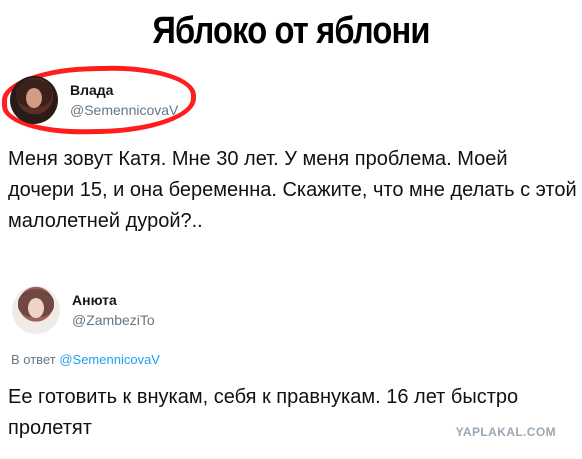  Describe the element at coordinates (291, 31) in the screenshot. I see `page-title: Яблоко от яблони` at that location.